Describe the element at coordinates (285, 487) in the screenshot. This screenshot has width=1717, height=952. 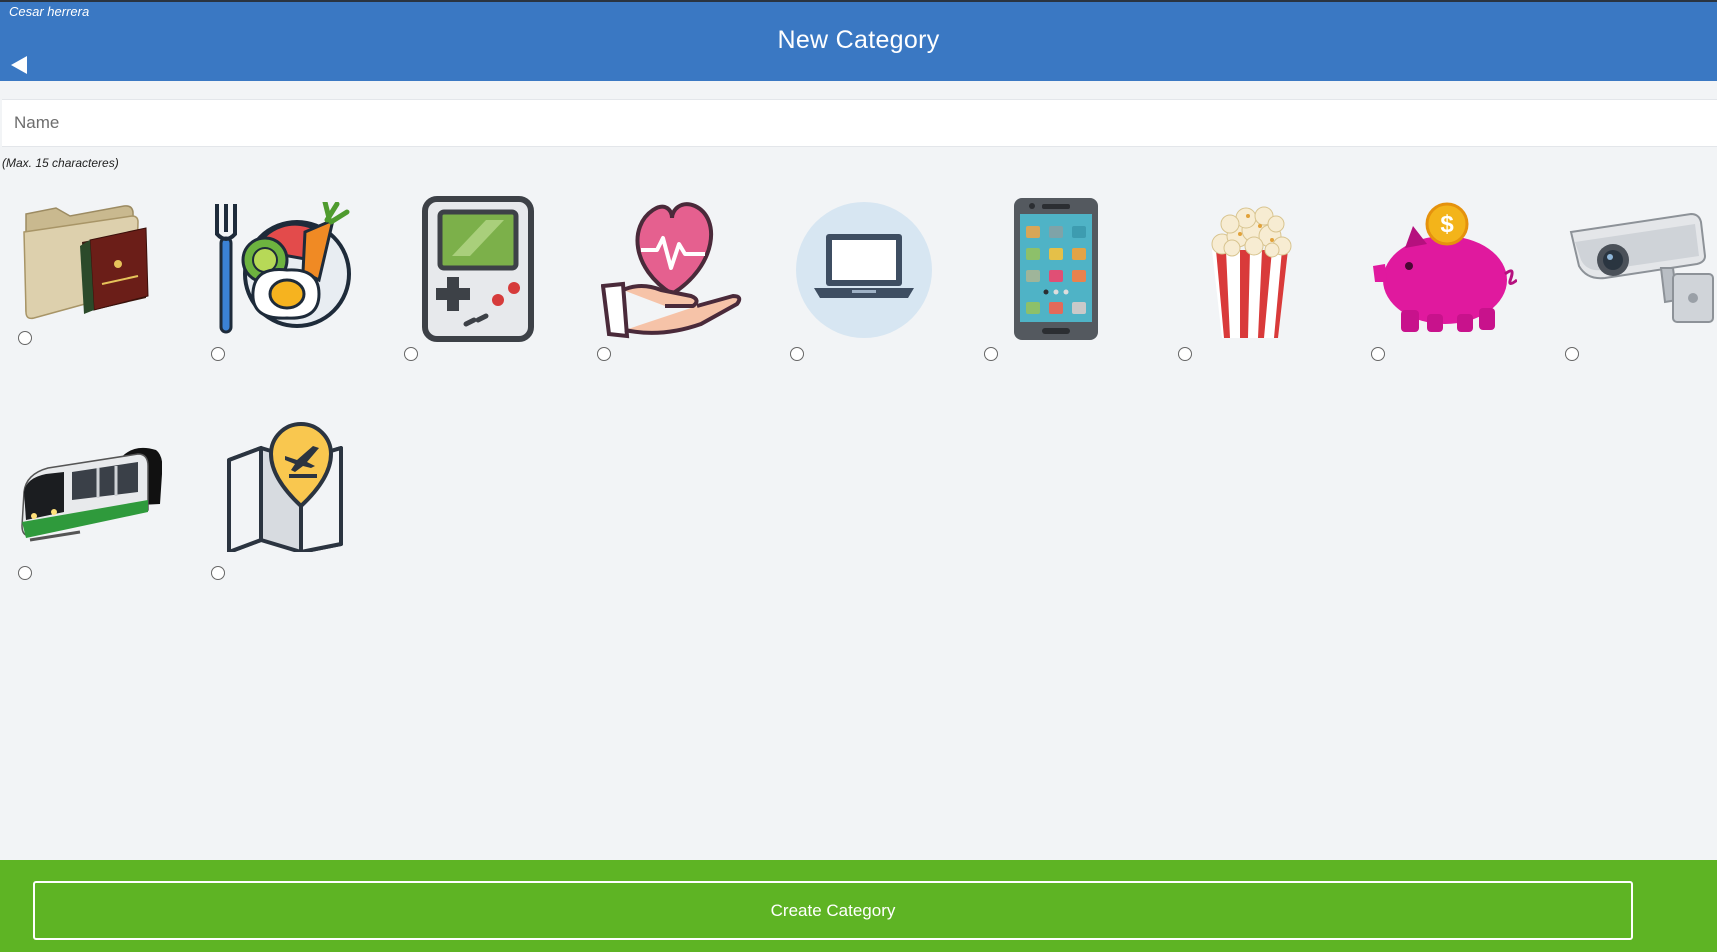
I see `travel-map-icon` at that location.